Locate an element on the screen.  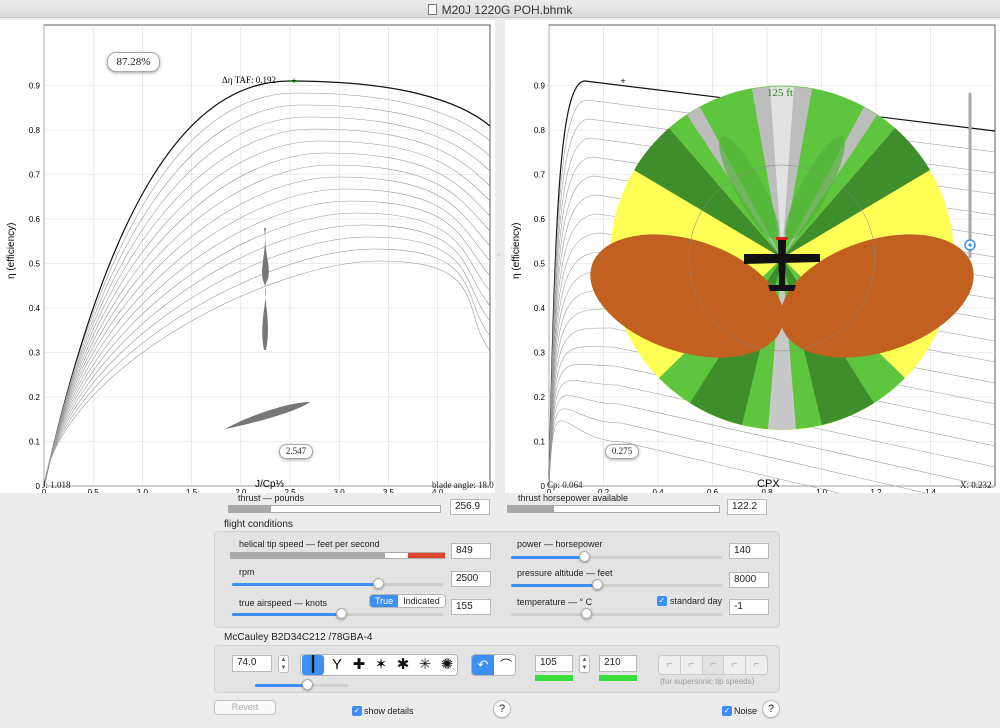
tip-speed-value: 849 is located at coordinates (471, 551).